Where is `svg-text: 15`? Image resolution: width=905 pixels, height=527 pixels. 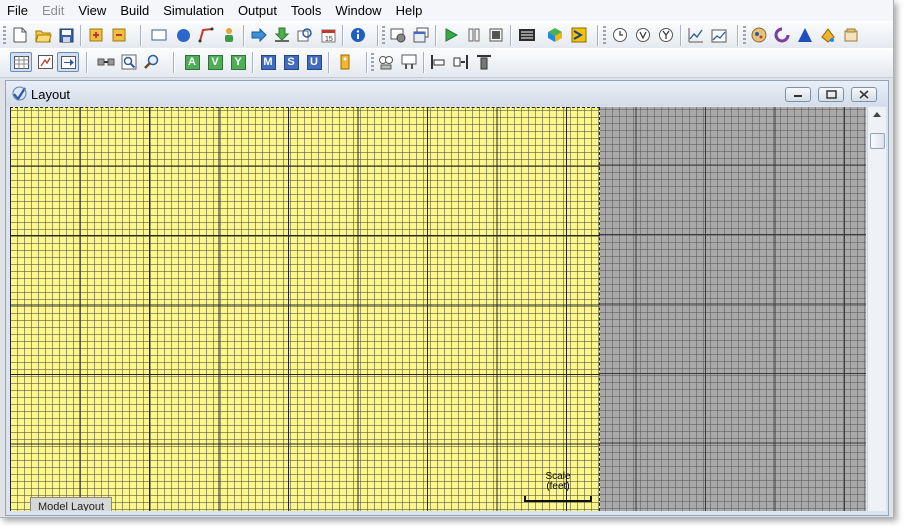
svg-text: 15 is located at coordinates (329, 39).